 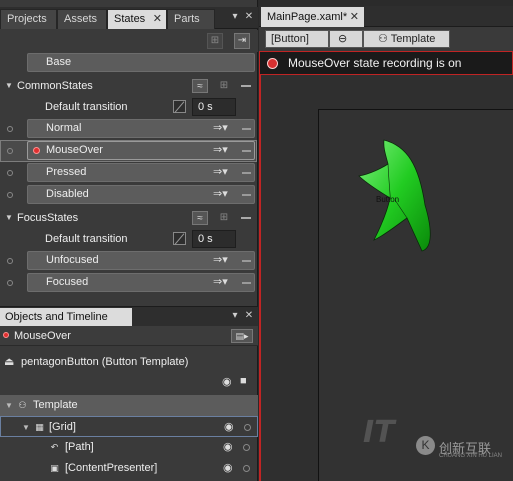 What do you see at coordinates (416, 190) in the screenshot?
I see `pentagon-button-shape: Button` at bounding box center [416, 190].